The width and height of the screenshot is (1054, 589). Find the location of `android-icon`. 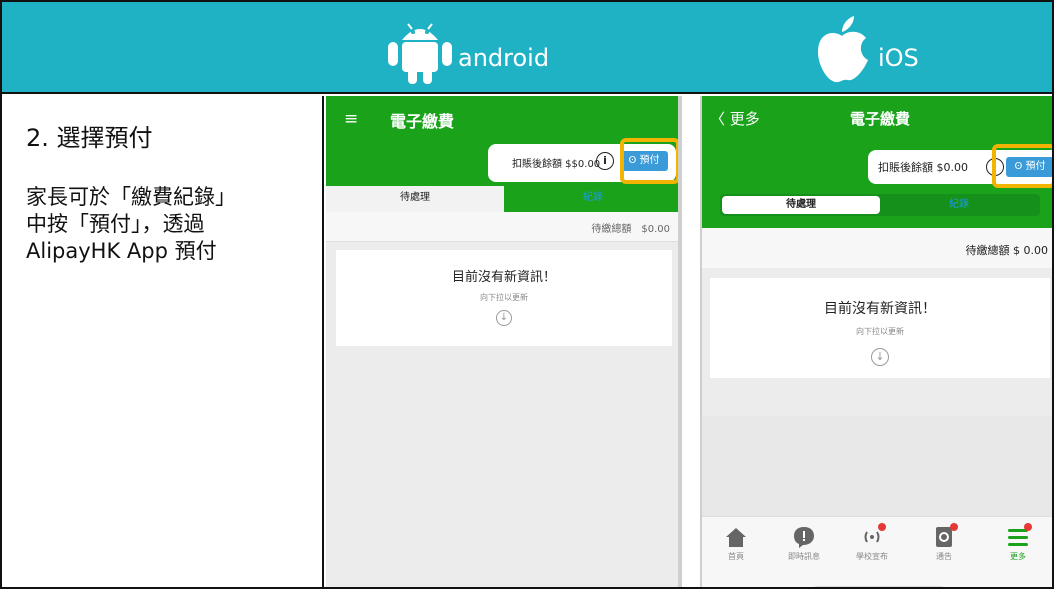

android-icon is located at coordinates (420, 53).